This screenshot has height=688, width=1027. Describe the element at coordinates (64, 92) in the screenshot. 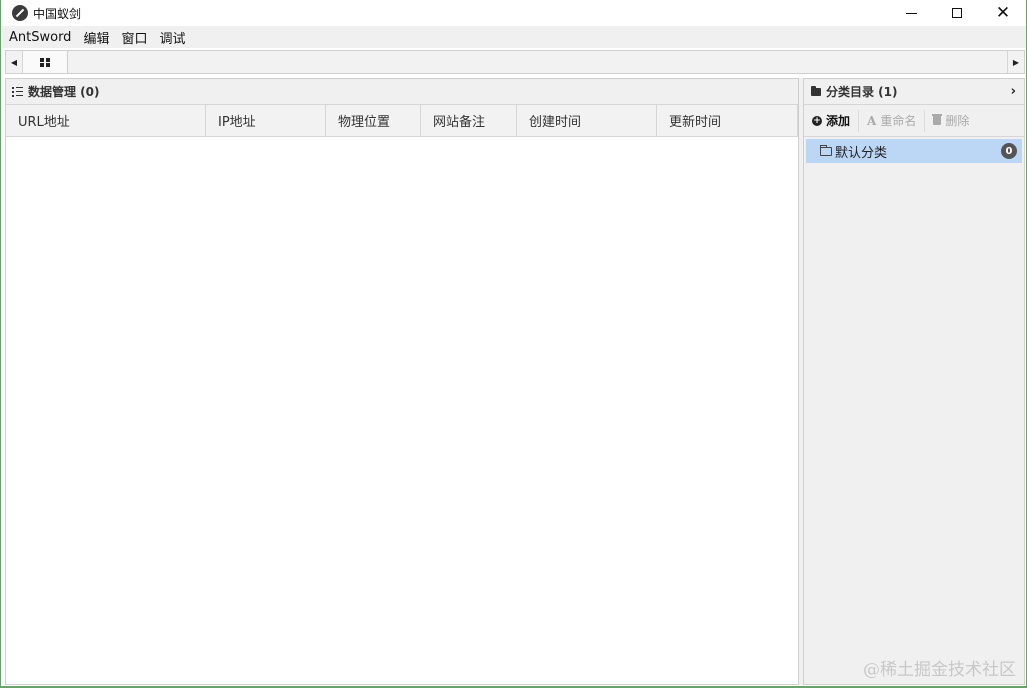

I see `data-panel-title: 数据管理 (0)` at that location.